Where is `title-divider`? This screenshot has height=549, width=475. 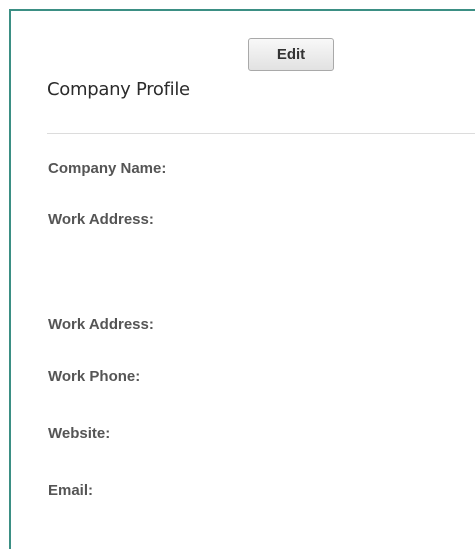 title-divider is located at coordinates (261, 133).